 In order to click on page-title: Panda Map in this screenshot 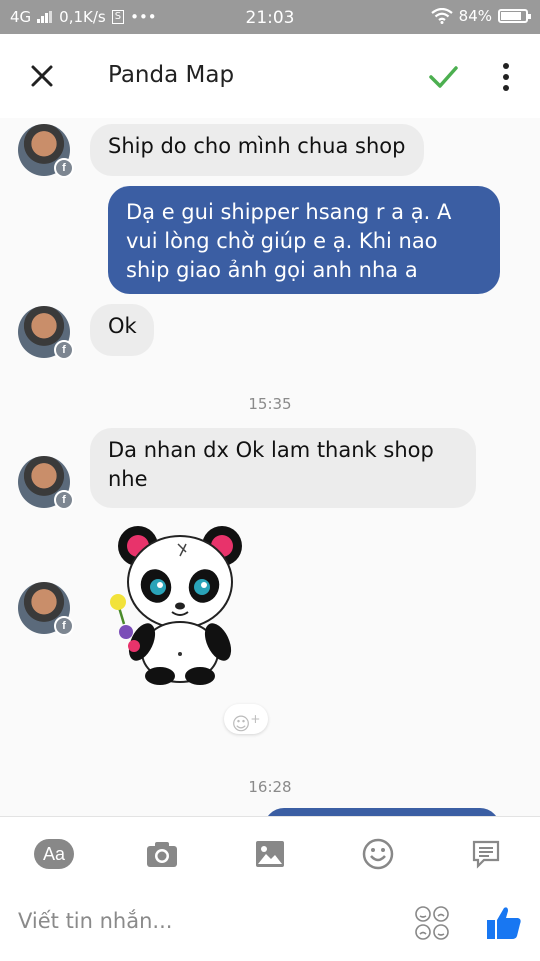, I will do `click(171, 75)`.